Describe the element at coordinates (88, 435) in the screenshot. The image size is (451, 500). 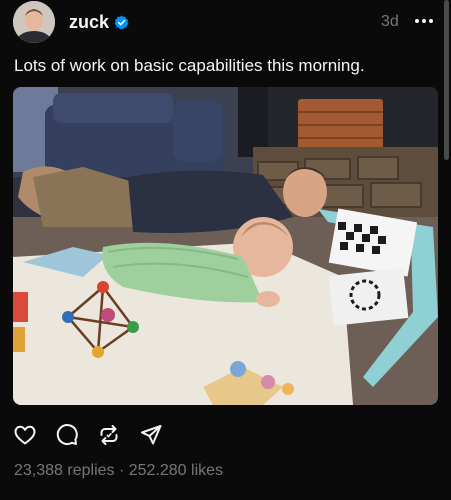
I see `post-actions` at that location.